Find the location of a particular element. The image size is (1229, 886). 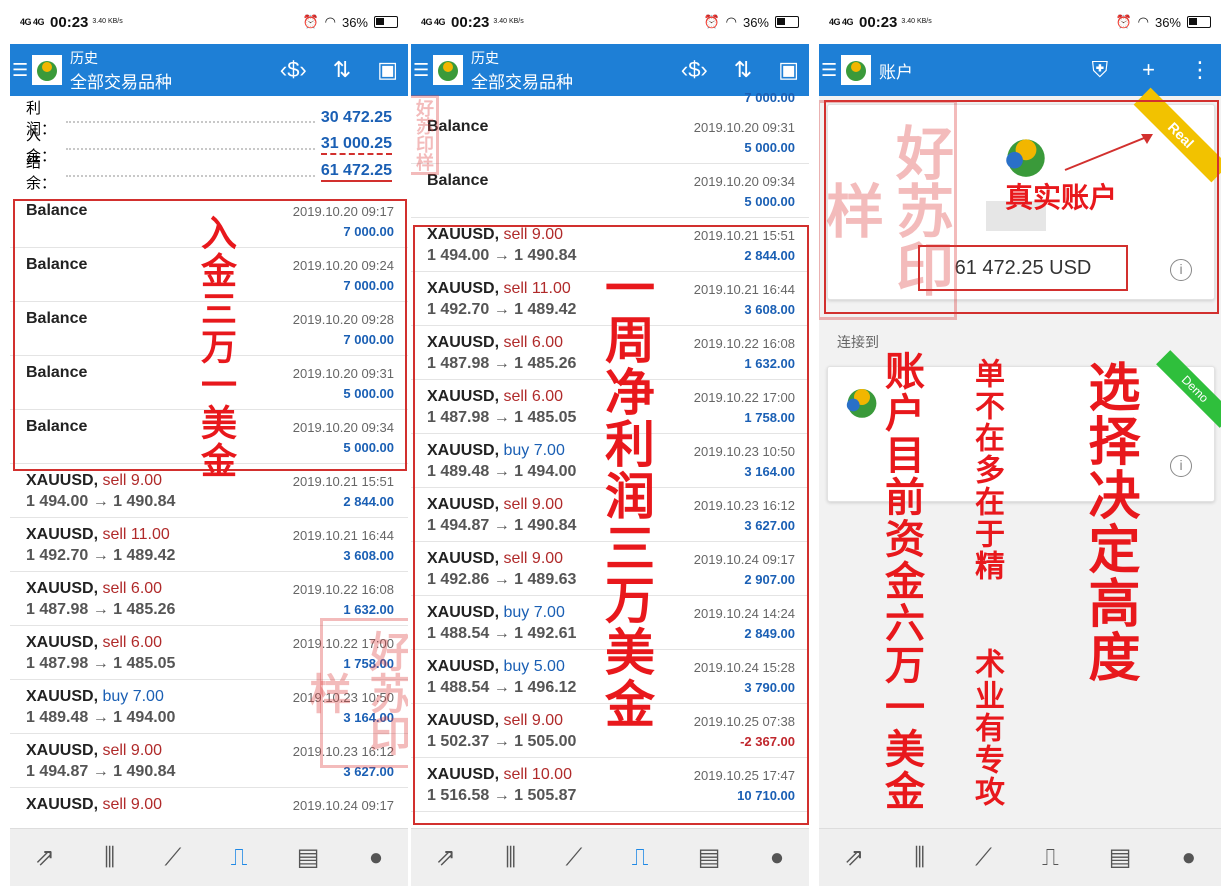

price-range: 1 502.37 → 1 505.00 is located at coordinates (502, 741).